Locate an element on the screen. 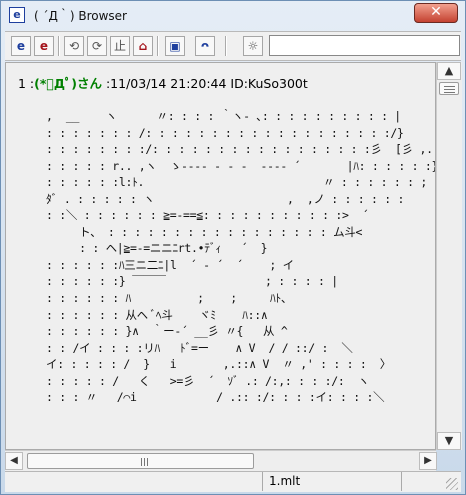  vertical-scrollbar: ▲ ▼ is located at coordinates (449, 256).